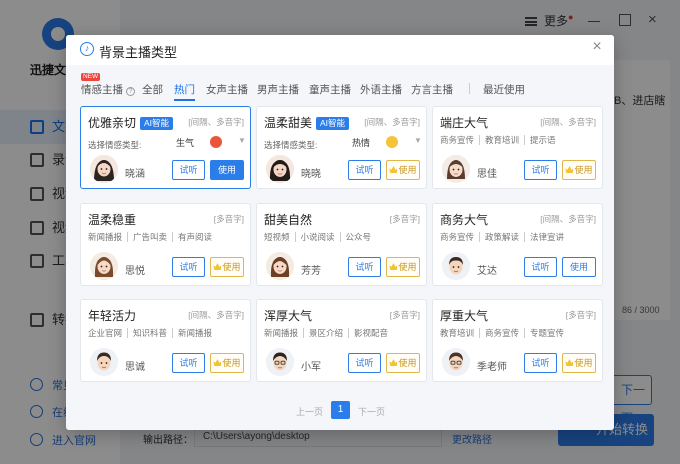 Image resolution: width=680 pixels, height=464 pixels. What do you see at coordinates (392, 142) in the screenshot?
I see `smile-face-icon` at bounding box center [392, 142].